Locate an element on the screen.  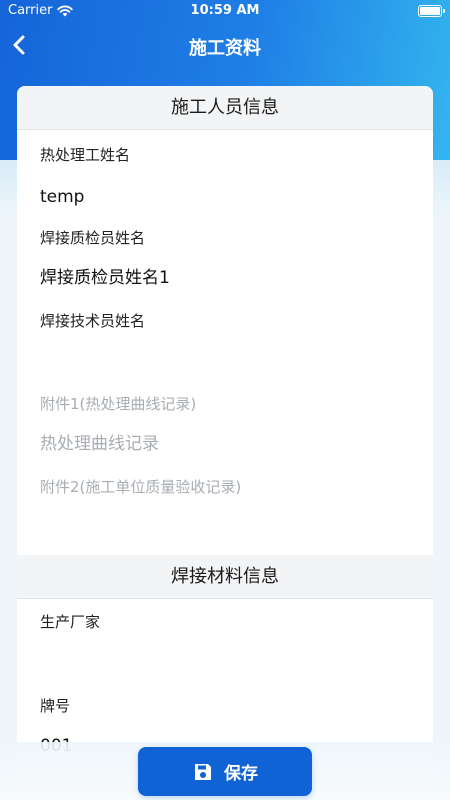
field-attachment-1: 附件1(热处理曲线记录) 热处理曲线记录 is located at coordinates (225, 425).